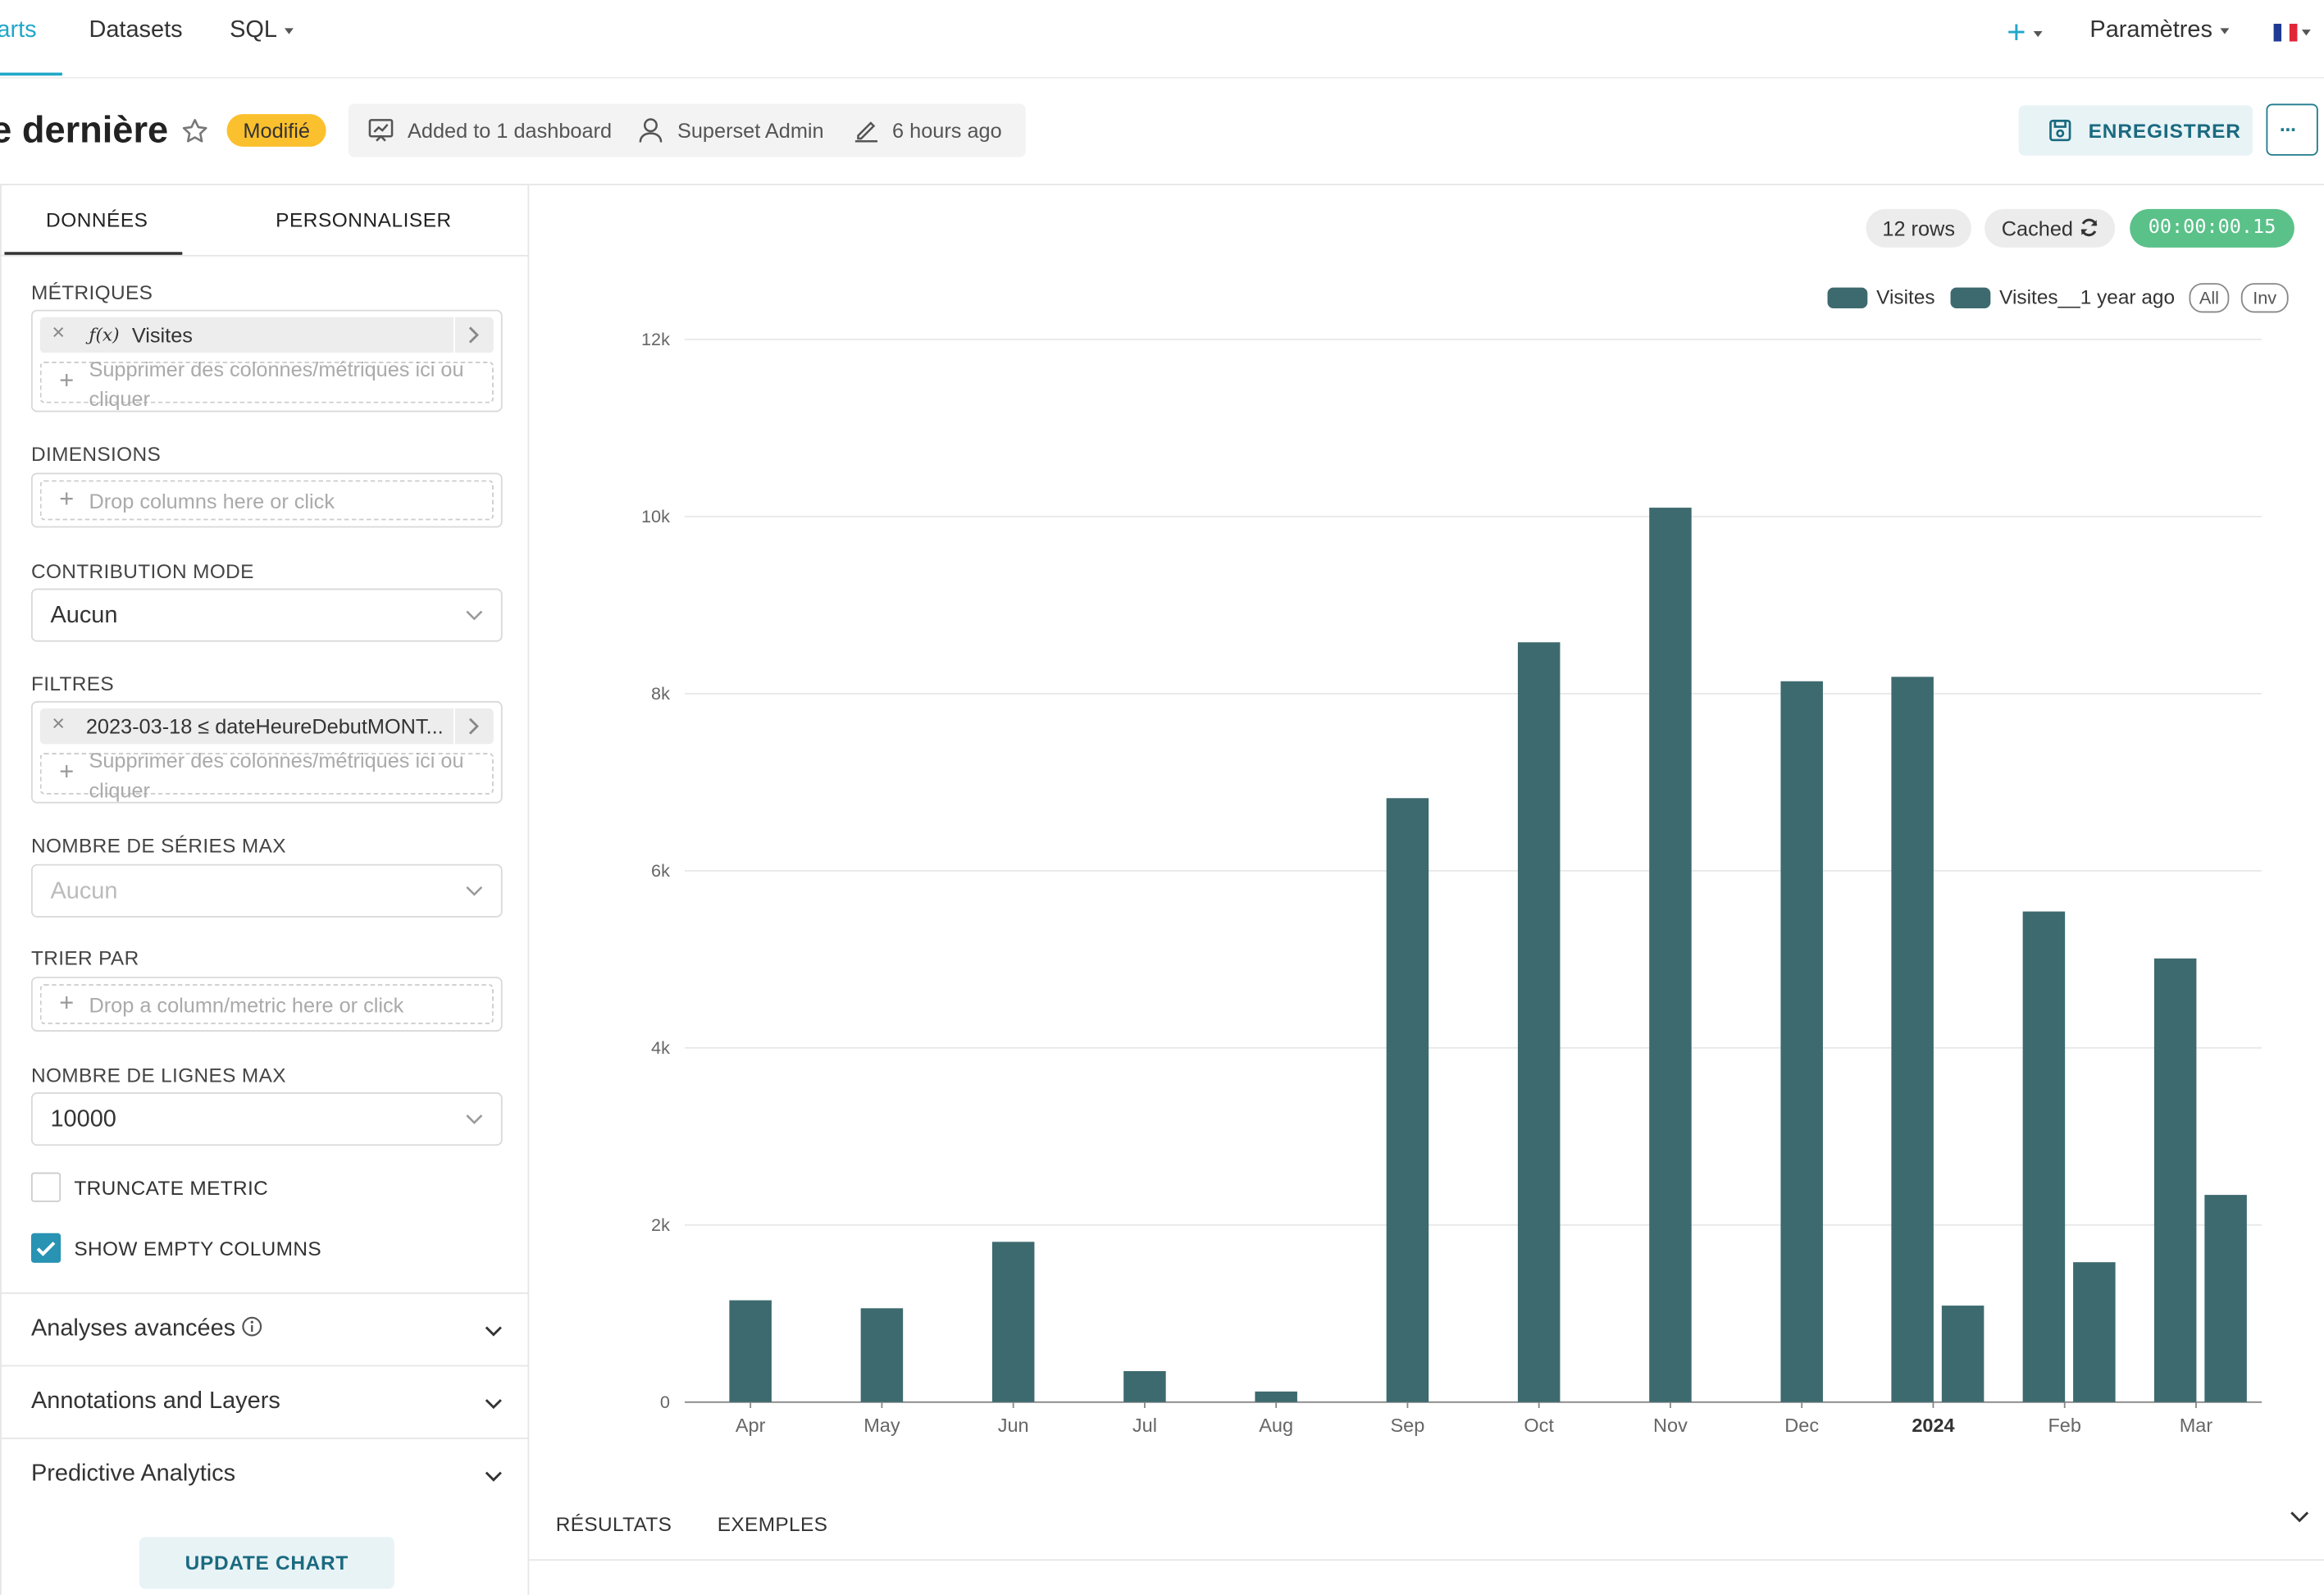  I want to click on section-annotations-label: Annotations and Layers, so click(155, 1401).